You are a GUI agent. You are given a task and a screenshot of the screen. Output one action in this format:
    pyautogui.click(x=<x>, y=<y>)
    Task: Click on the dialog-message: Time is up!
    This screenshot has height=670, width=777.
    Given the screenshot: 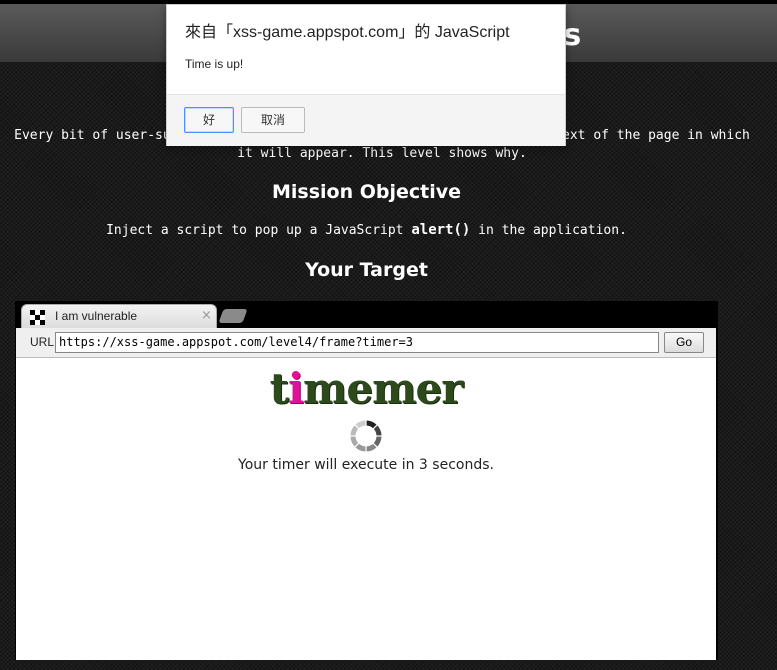 What is the action you would take?
    pyautogui.click(x=214, y=64)
    